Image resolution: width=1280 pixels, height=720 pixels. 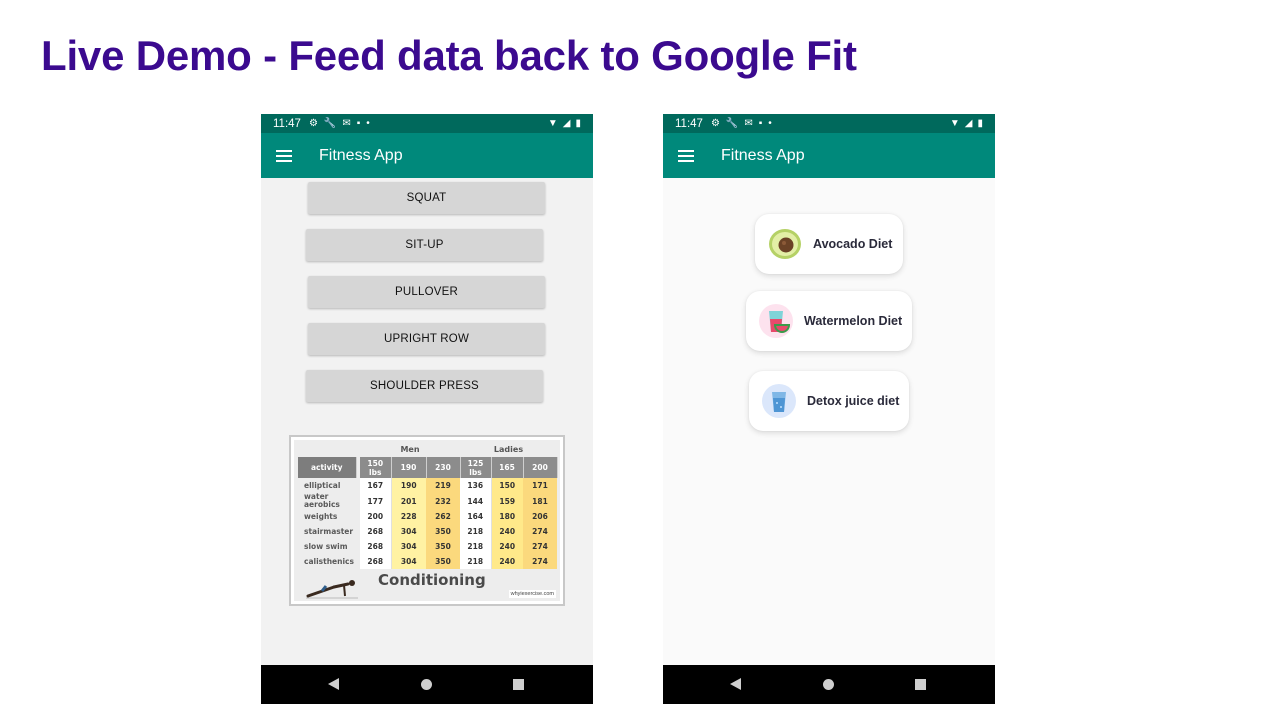 What do you see at coordinates (785, 244) in the screenshot?
I see `avocado-icon` at bounding box center [785, 244].